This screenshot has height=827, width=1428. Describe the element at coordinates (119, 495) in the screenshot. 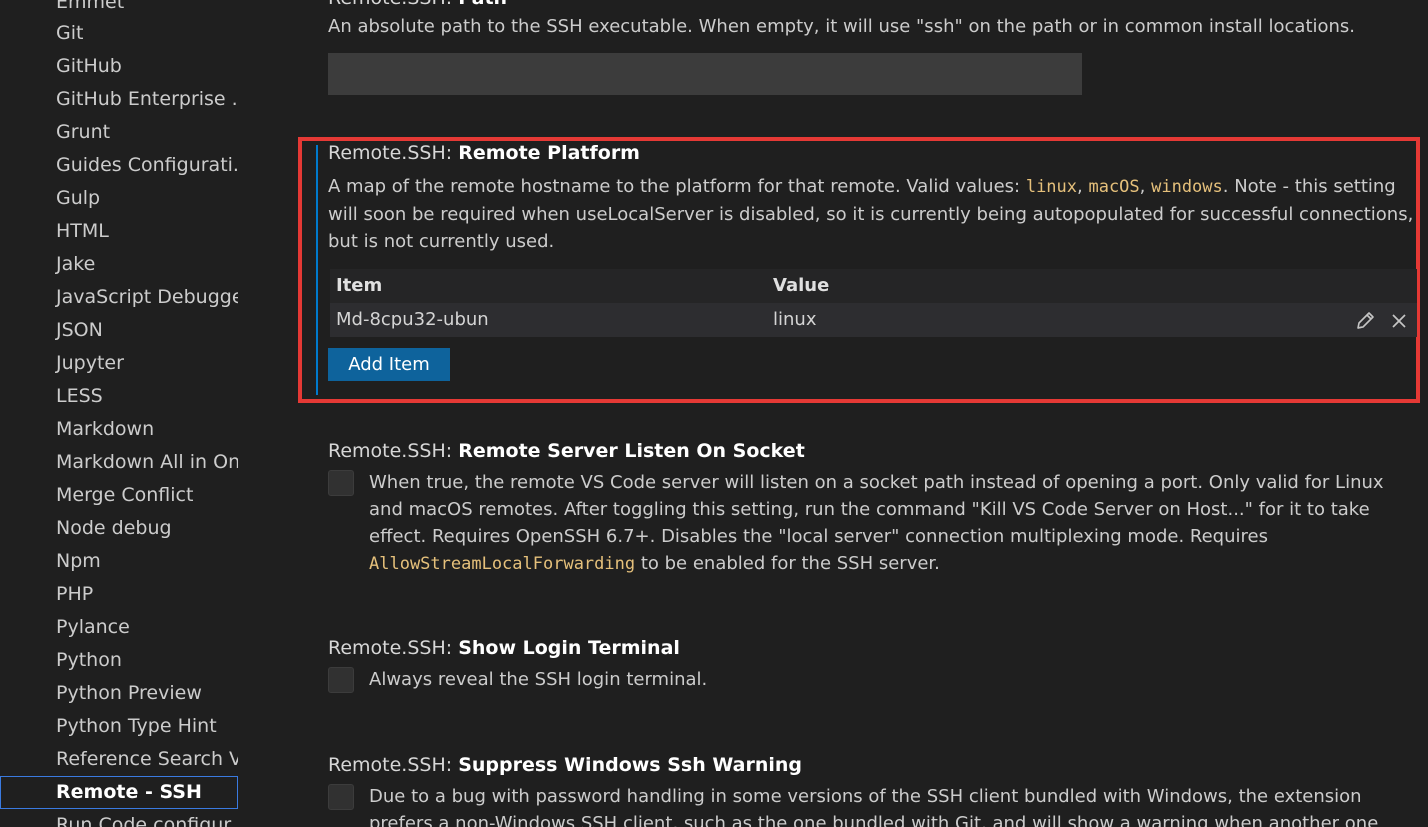

I see `toc-item-merge-conflict: Merge Conflict` at that location.